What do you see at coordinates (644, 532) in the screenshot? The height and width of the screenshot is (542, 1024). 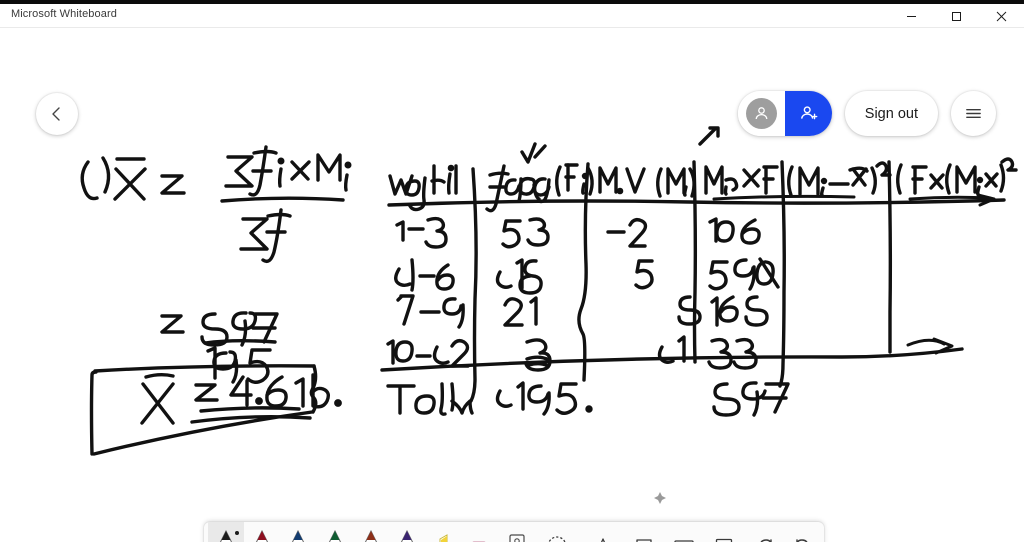 I see `tool-sticky-note` at bounding box center [644, 532].